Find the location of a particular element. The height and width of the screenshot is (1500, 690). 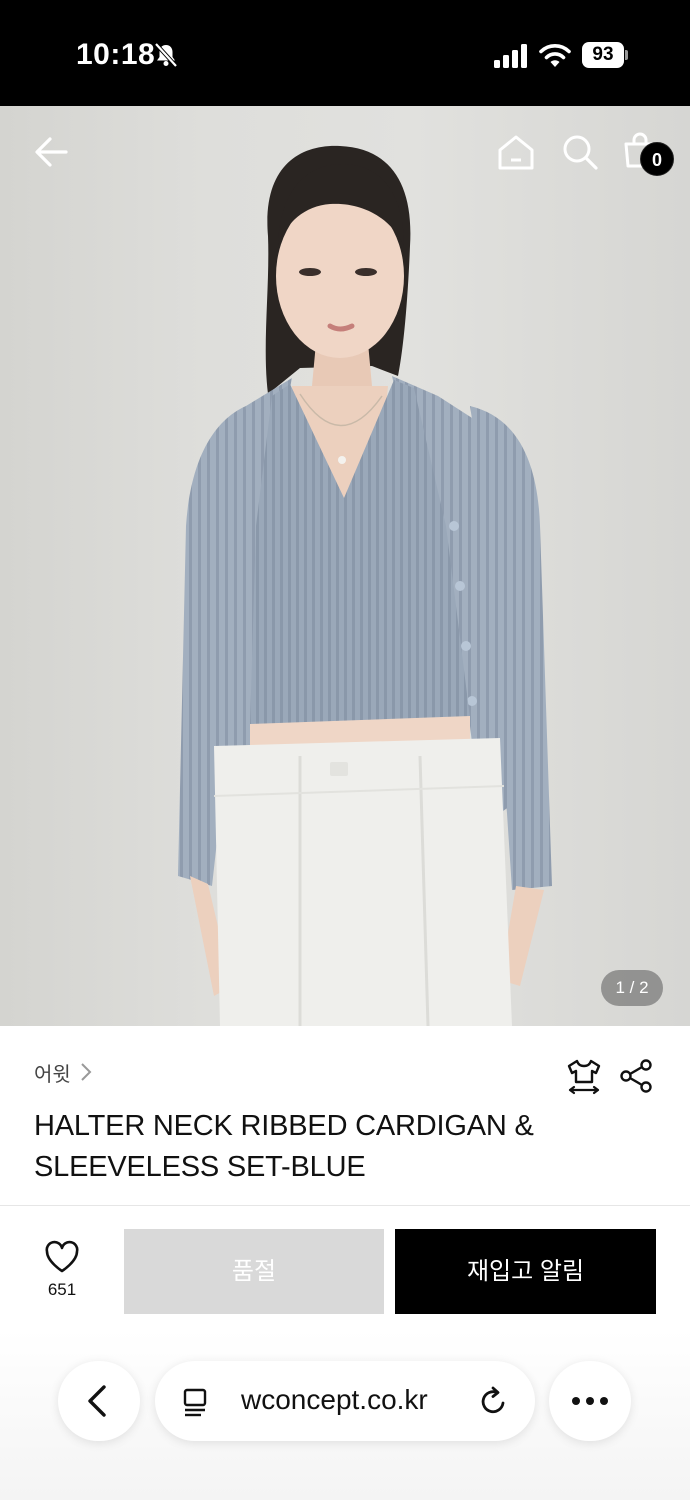

like-button: 651 is located at coordinates (62, 1275).